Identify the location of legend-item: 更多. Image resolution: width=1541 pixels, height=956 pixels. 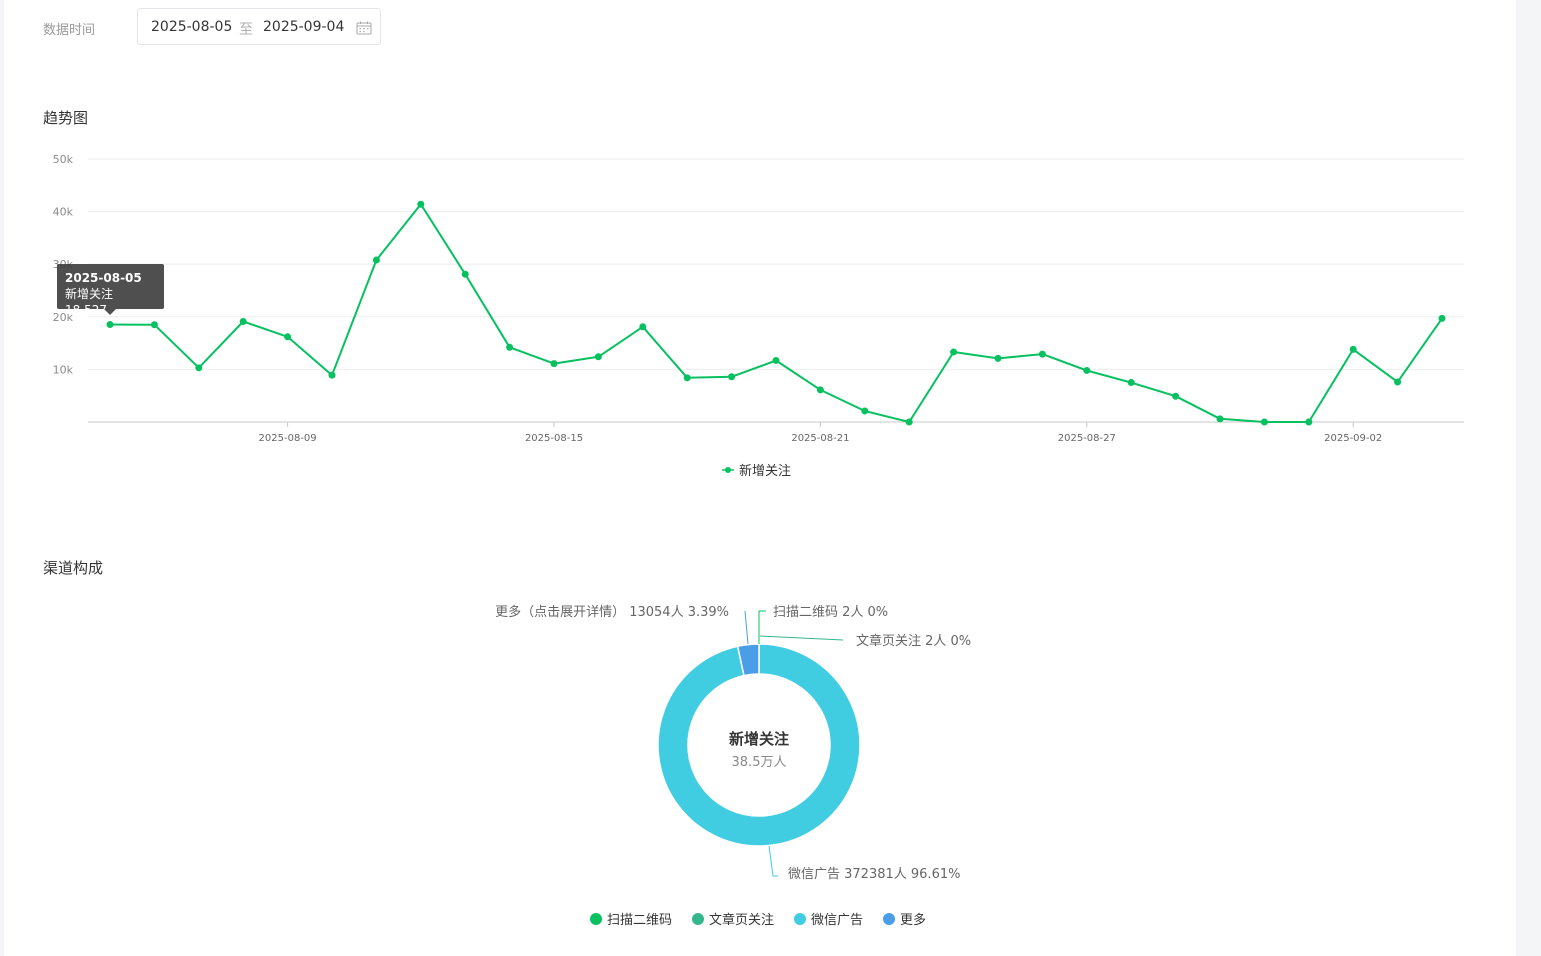
(904, 918).